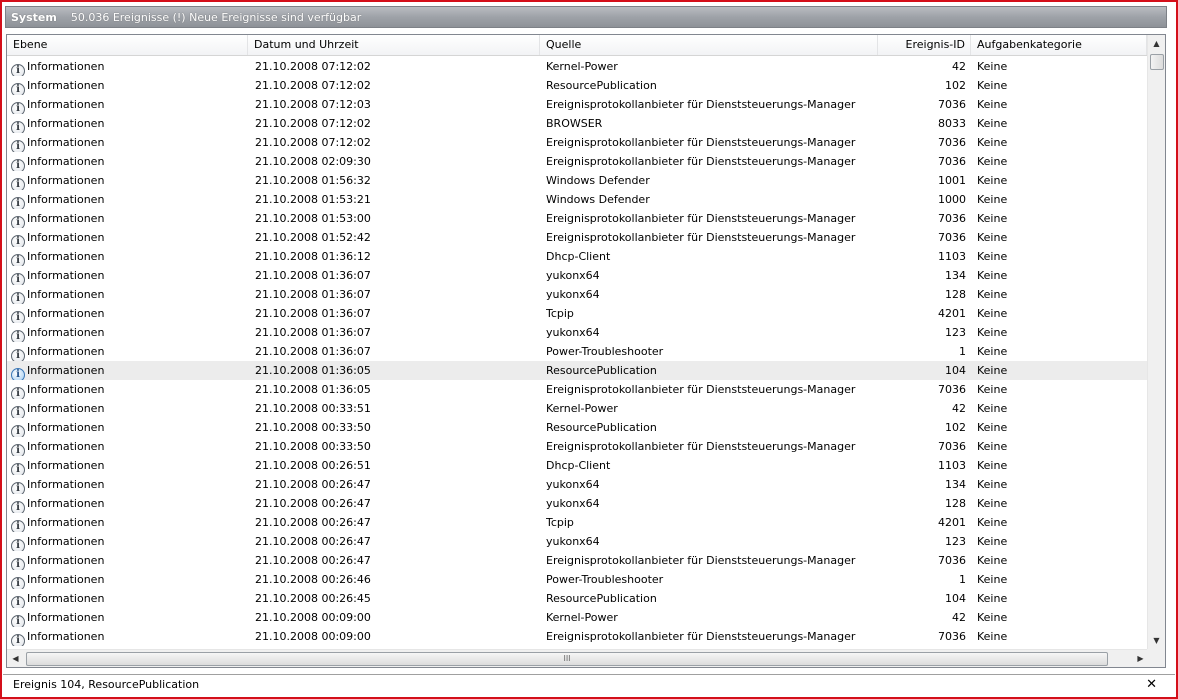 The height and width of the screenshot is (699, 1178). What do you see at coordinates (1156, 342) in the screenshot?
I see `vertical-scrollbar: ▲ ▼` at bounding box center [1156, 342].